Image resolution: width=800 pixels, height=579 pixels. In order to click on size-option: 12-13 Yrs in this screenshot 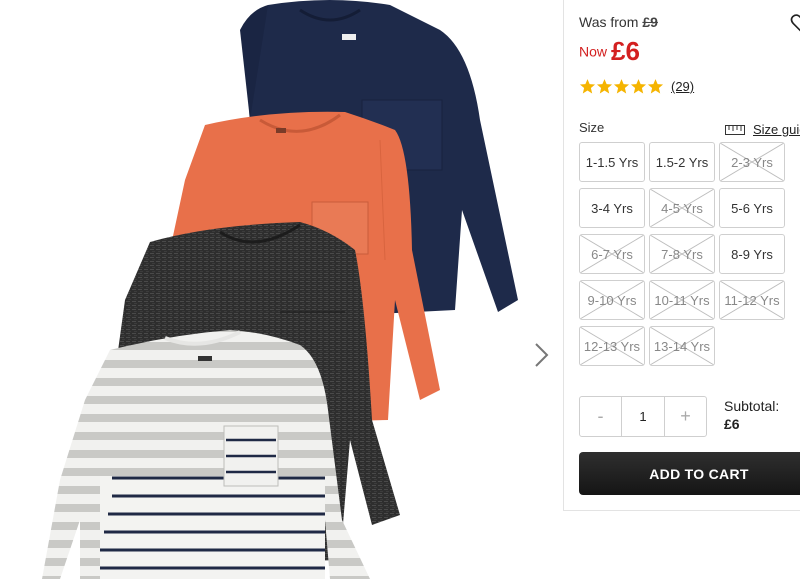, I will do `click(612, 346)`.